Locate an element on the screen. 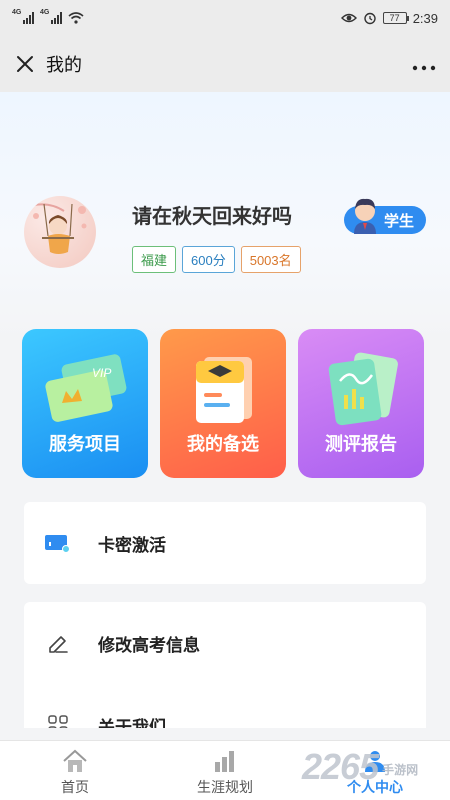 The image size is (450, 800). list-item-label: 关于我们 is located at coordinates (132, 723).